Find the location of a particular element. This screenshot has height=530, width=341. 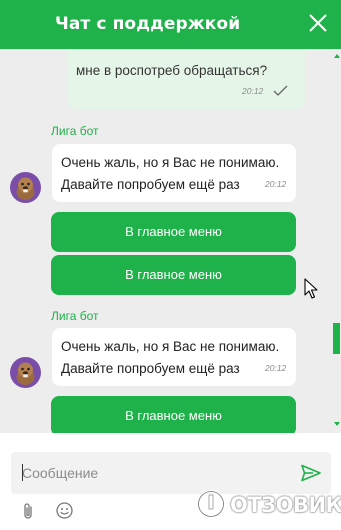

emoji-icon is located at coordinates (64, 510).